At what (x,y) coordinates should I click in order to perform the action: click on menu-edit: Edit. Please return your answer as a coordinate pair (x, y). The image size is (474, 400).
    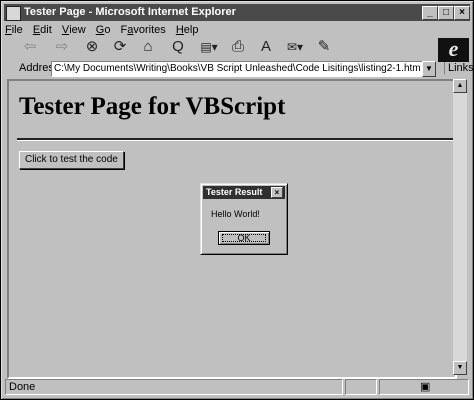
    Looking at the image, I should click on (42, 30).